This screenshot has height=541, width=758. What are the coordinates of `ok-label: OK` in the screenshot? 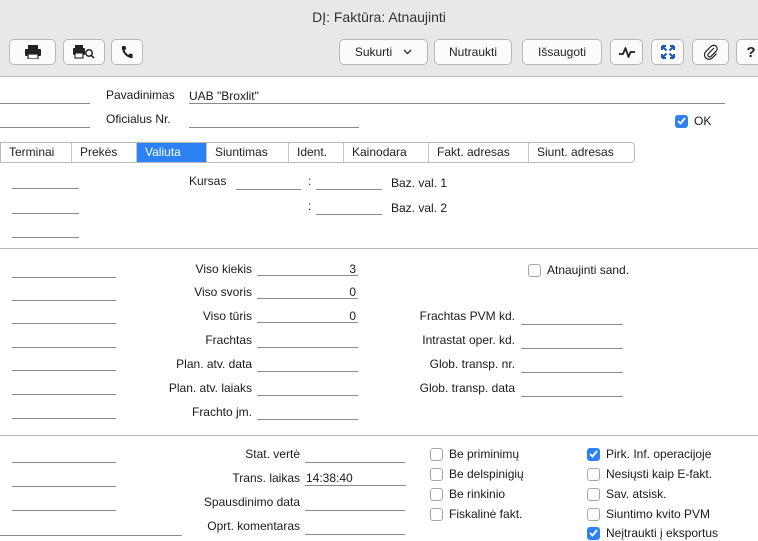 It's located at (703, 121).